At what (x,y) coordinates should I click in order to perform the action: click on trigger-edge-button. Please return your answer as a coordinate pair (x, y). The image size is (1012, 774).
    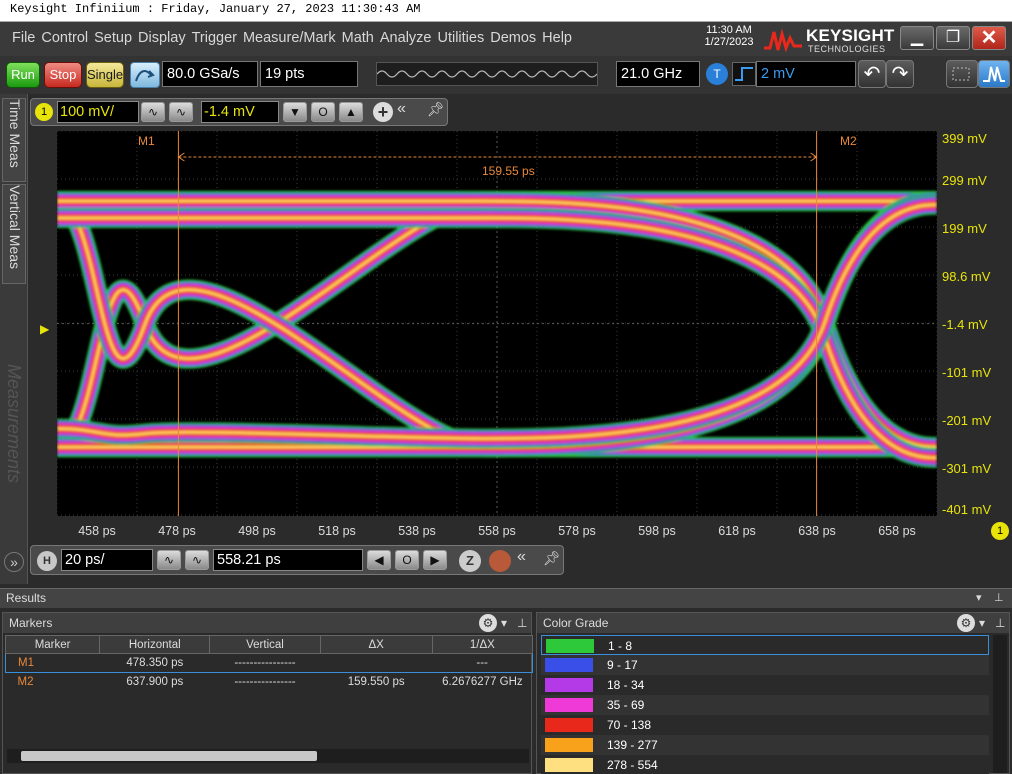
    Looking at the image, I should click on (744, 74).